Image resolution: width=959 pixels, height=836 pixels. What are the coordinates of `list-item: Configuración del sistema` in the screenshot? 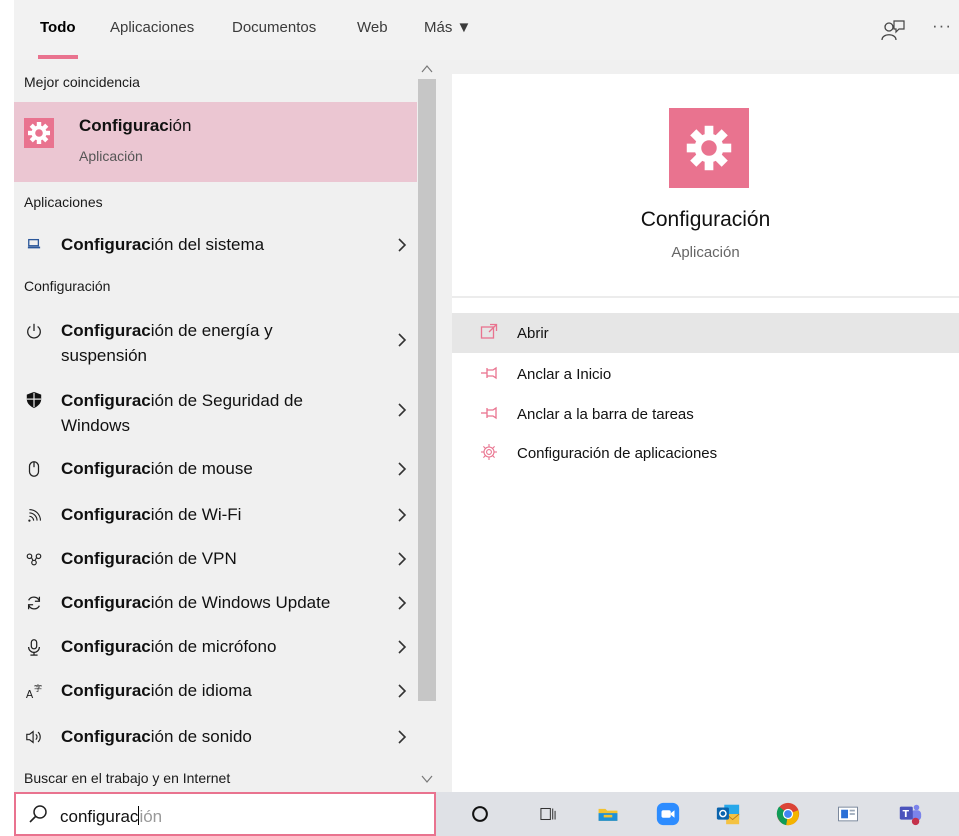 It's located at (215, 245).